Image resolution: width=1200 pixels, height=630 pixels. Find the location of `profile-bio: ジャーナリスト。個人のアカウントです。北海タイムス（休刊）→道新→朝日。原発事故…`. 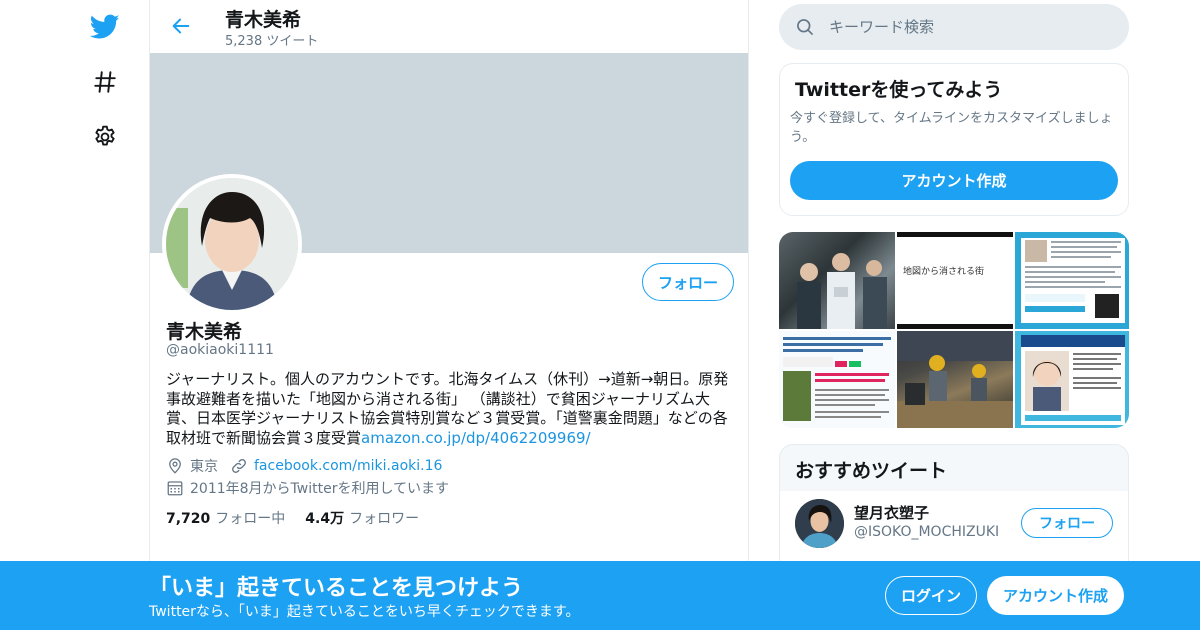

profile-bio: ジャーナリスト。個人のアカウントです。北海タイムス（休刊）→道新→朝日。原発事故… is located at coordinates (449, 409).